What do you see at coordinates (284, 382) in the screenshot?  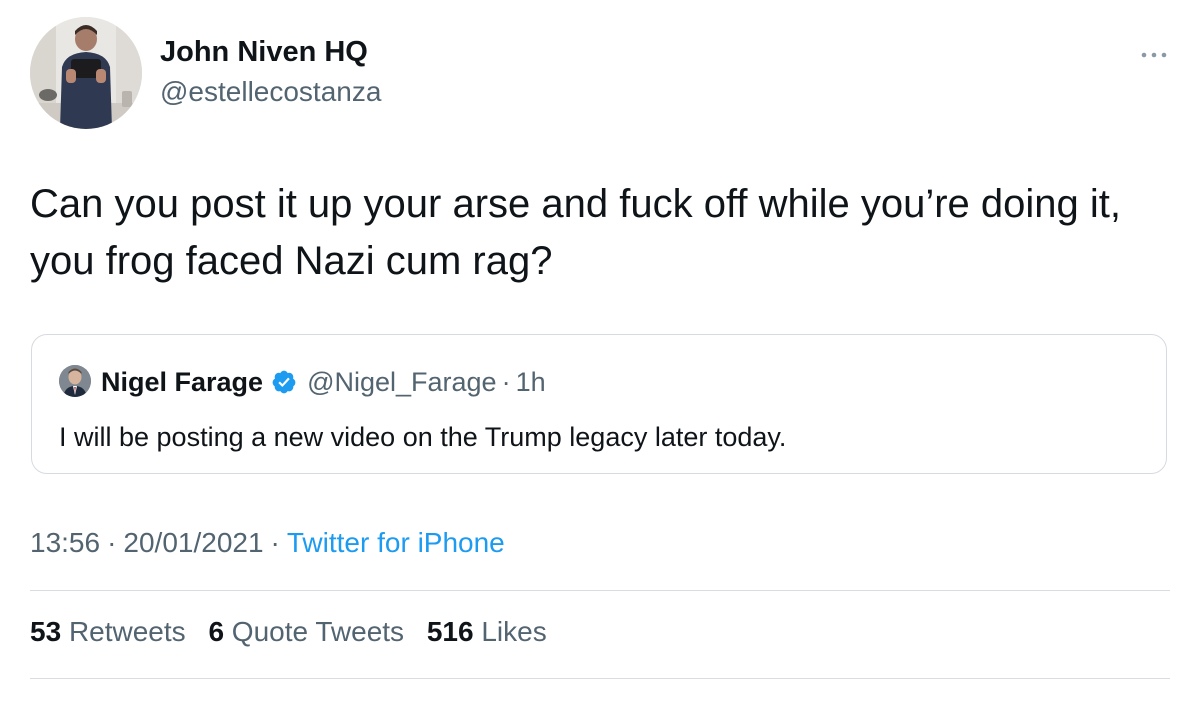 I see `verified-badge-icon` at bounding box center [284, 382].